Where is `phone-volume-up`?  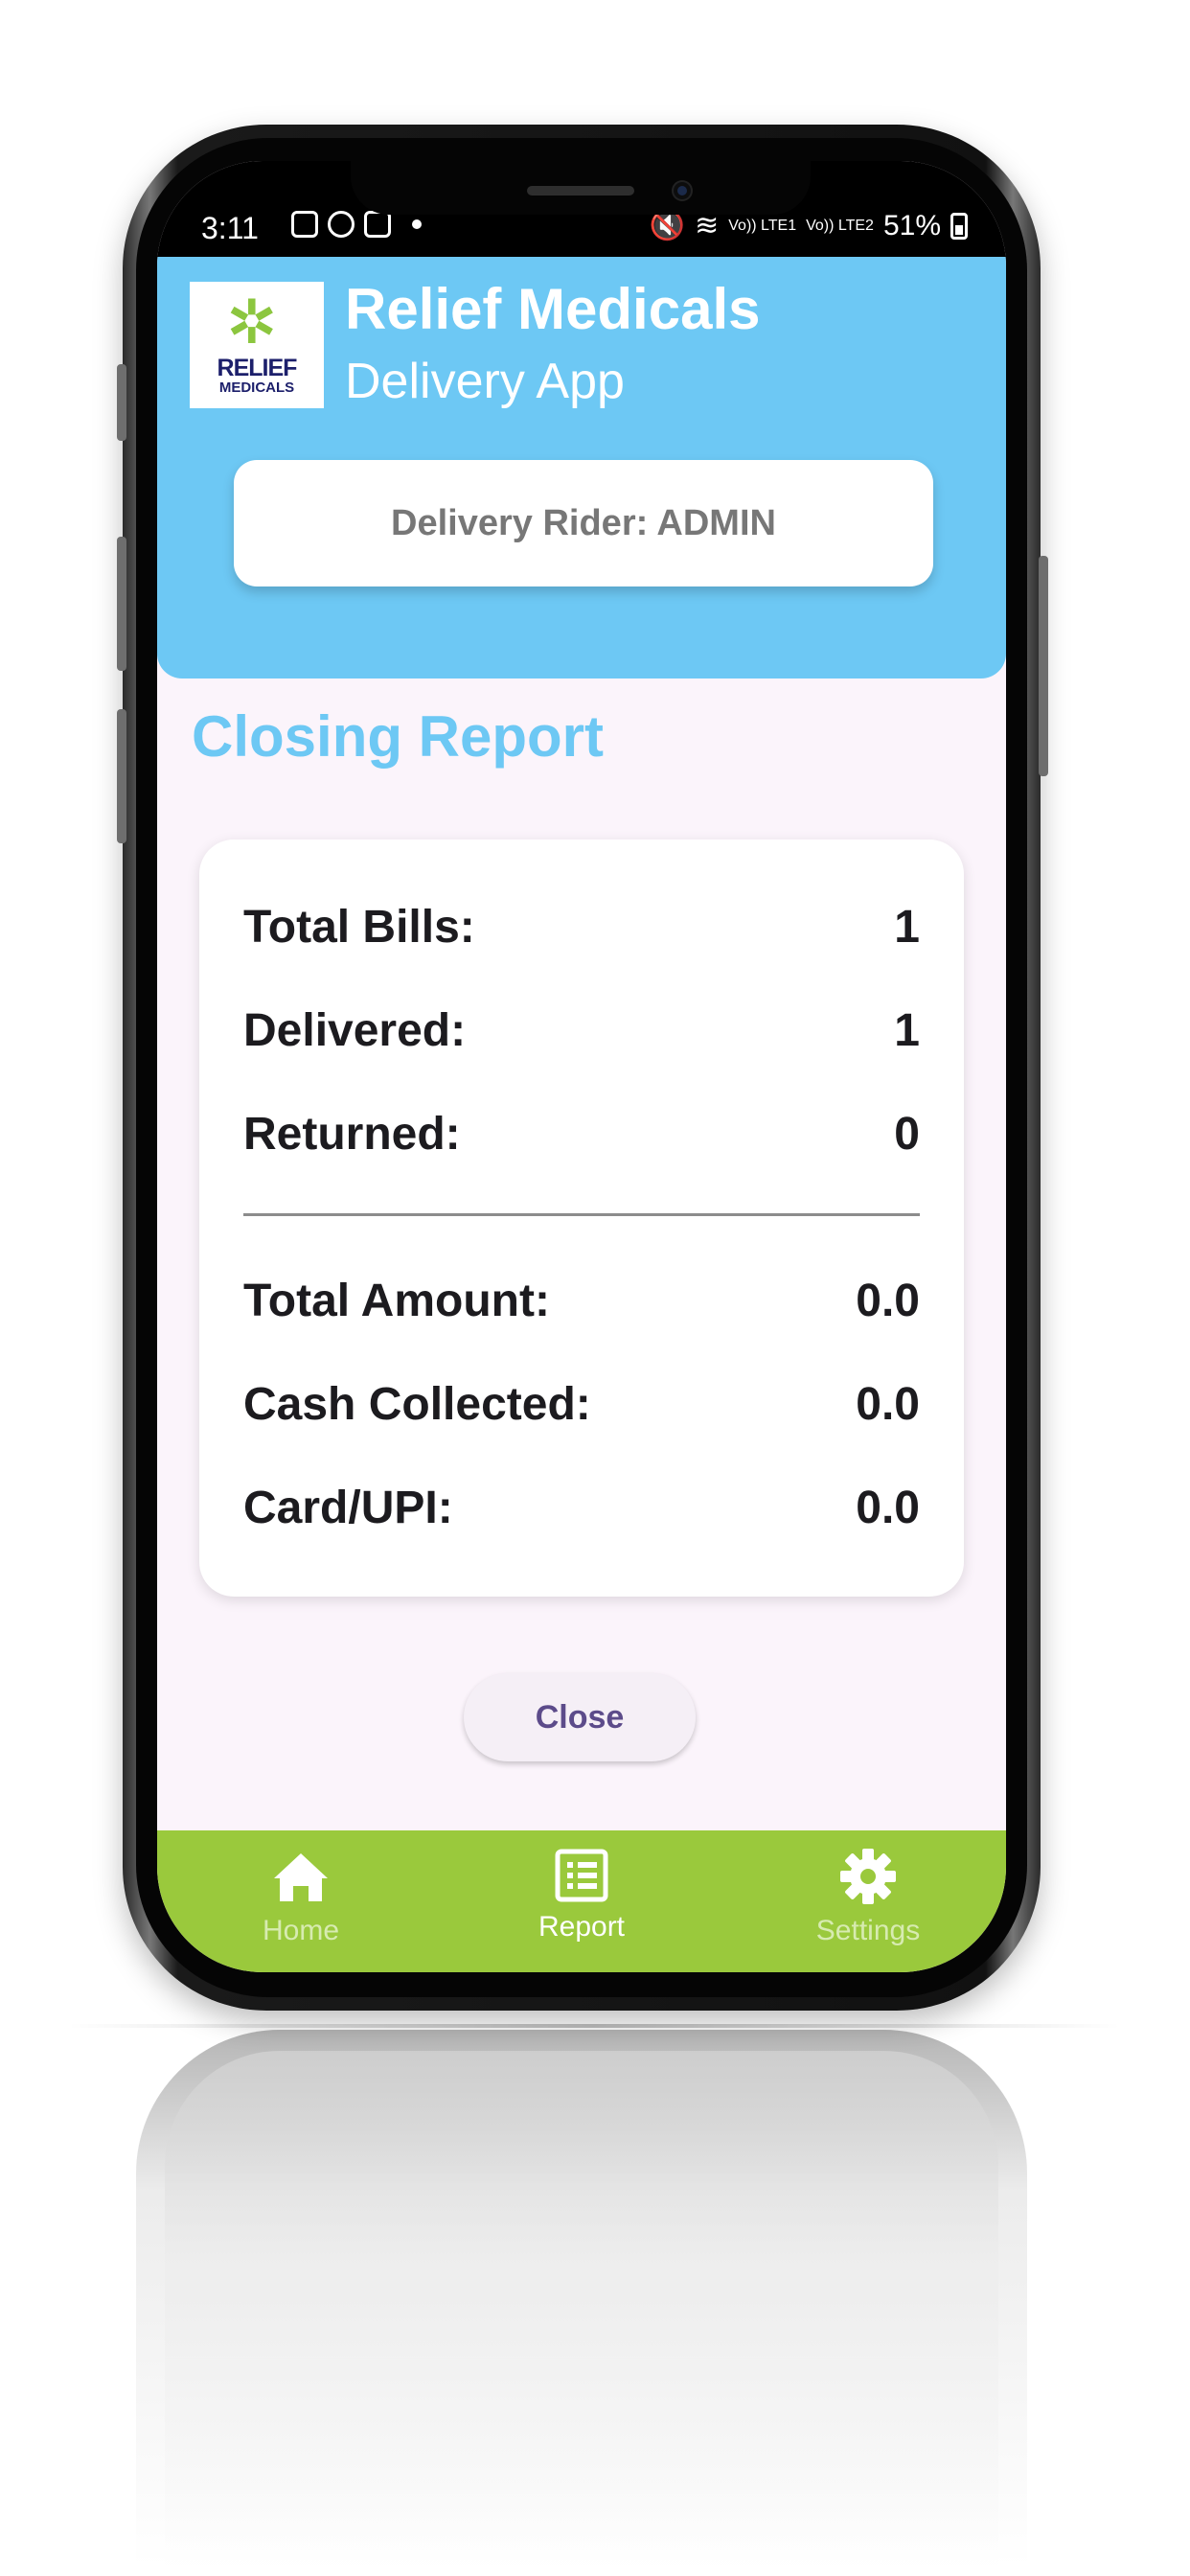 phone-volume-up is located at coordinates (122, 604).